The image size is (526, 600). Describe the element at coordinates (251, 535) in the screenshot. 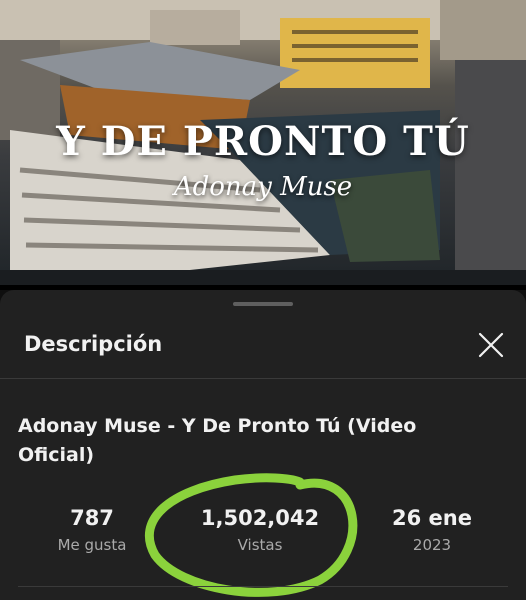

I see `highlight-circle-annotation` at that location.